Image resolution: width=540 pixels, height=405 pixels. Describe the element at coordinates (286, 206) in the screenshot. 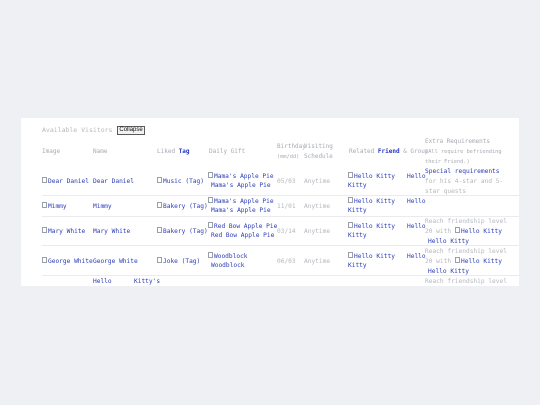

I see `birthday-value: 11/01` at that location.